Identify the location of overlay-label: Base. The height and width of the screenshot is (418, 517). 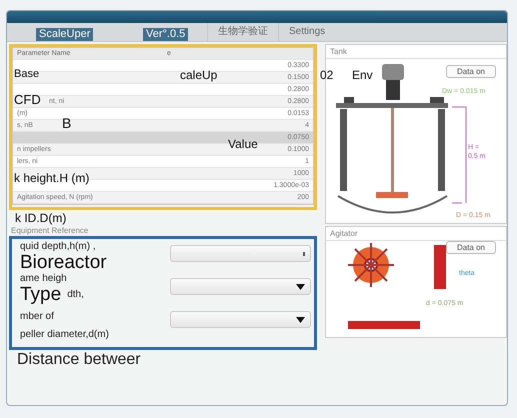
(27, 74).